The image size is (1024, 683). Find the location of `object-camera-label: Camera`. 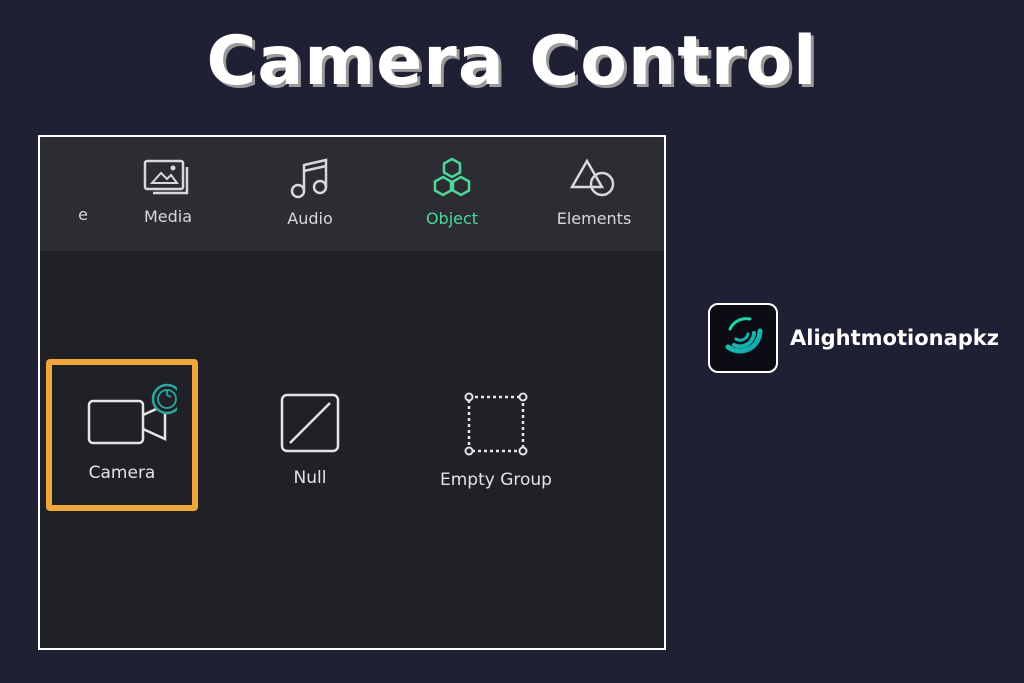

object-camera-label: Camera is located at coordinates (122, 473).